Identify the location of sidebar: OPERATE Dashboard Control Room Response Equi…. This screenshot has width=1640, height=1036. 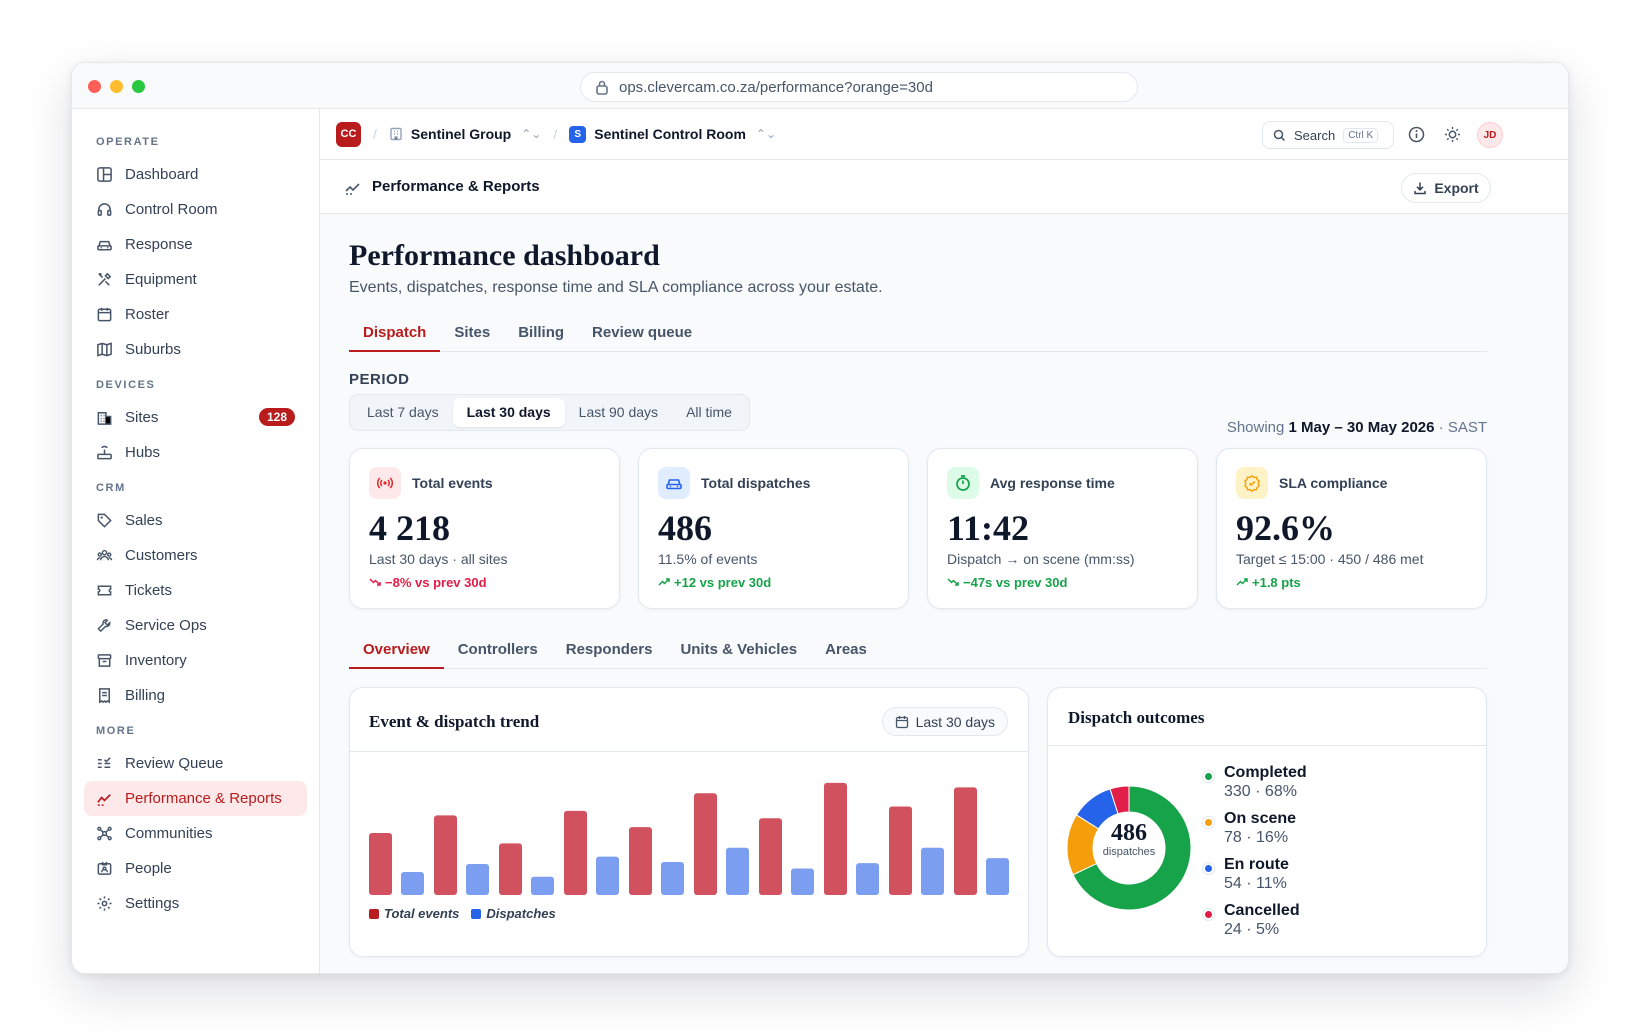
(196, 541).